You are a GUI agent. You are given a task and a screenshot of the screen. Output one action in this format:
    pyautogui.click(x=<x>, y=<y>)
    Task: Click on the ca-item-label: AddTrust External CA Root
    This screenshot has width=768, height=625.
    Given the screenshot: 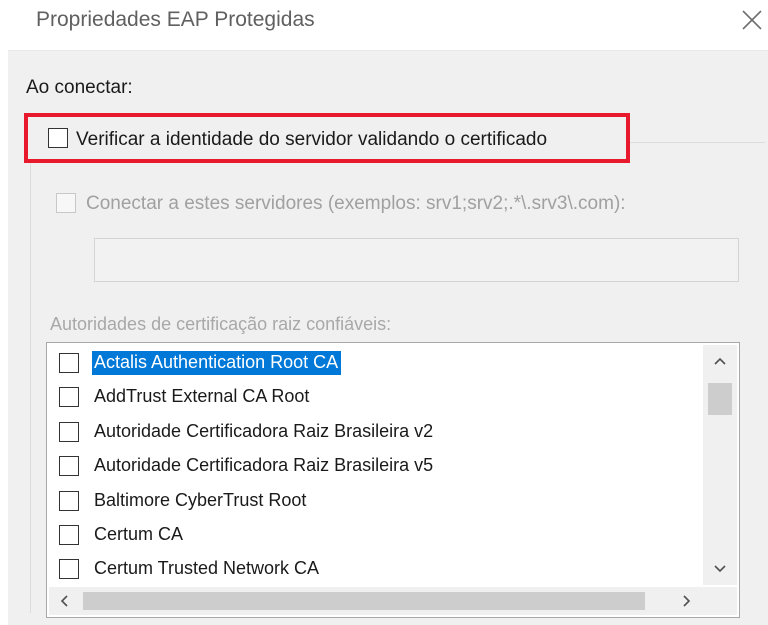 What is the action you would take?
    pyautogui.click(x=202, y=397)
    